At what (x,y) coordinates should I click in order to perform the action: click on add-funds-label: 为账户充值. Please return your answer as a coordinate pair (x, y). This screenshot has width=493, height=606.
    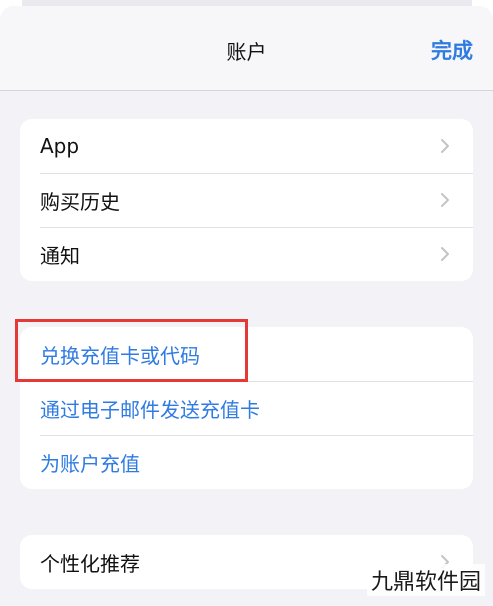
    Looking at the image, I should click on (90, 463).